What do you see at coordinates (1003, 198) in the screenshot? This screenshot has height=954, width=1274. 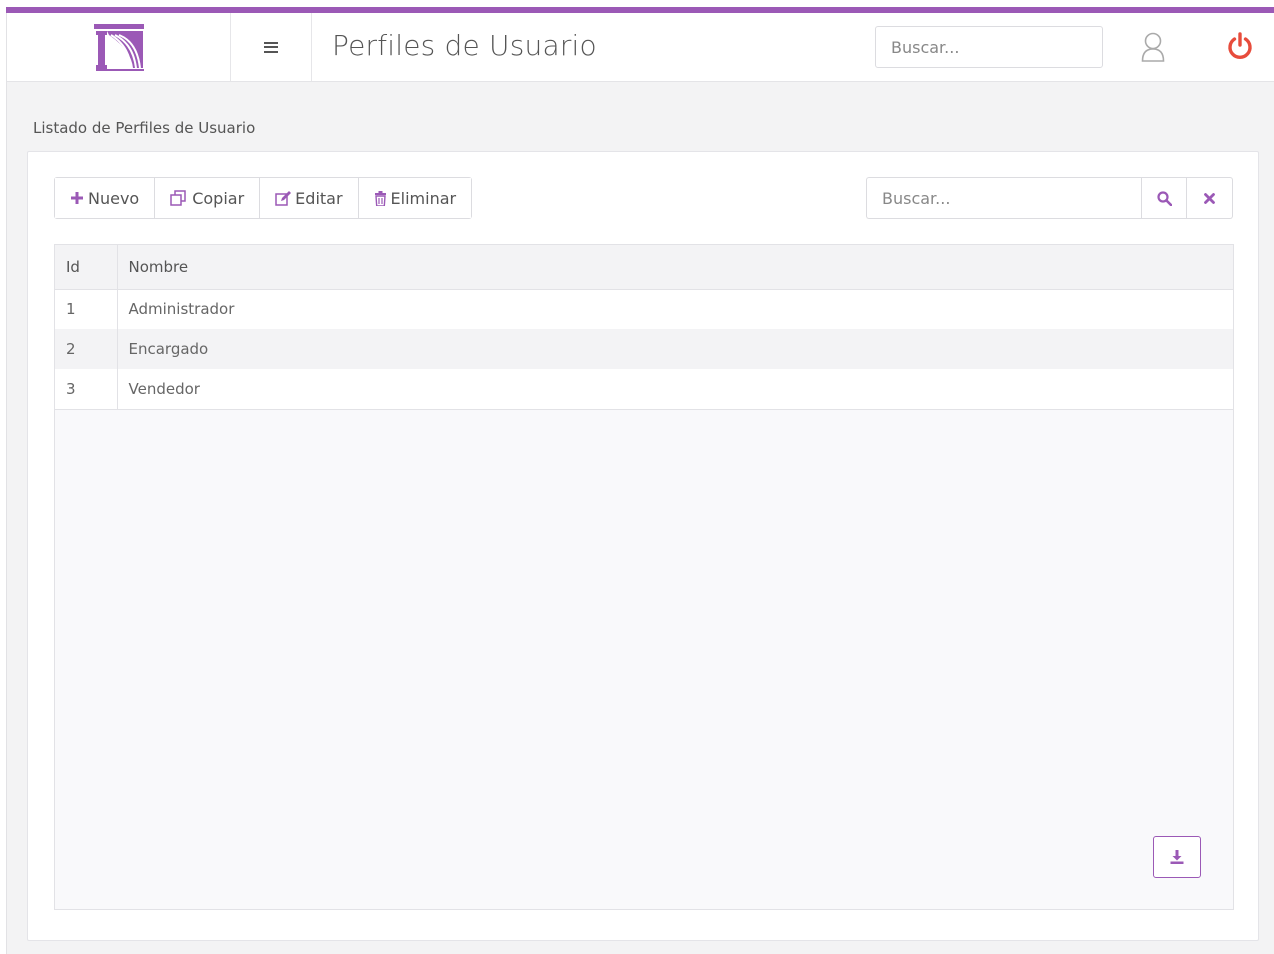 I see `list-search-input` at bounding box center [1003, 198].